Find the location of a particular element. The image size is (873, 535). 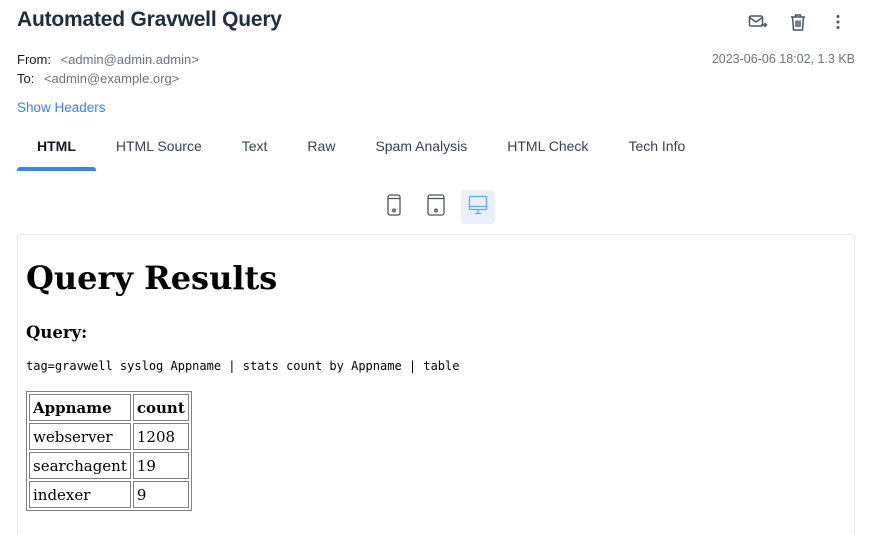

tab-html-source: HTML Source is located at coordinates (159, 149).